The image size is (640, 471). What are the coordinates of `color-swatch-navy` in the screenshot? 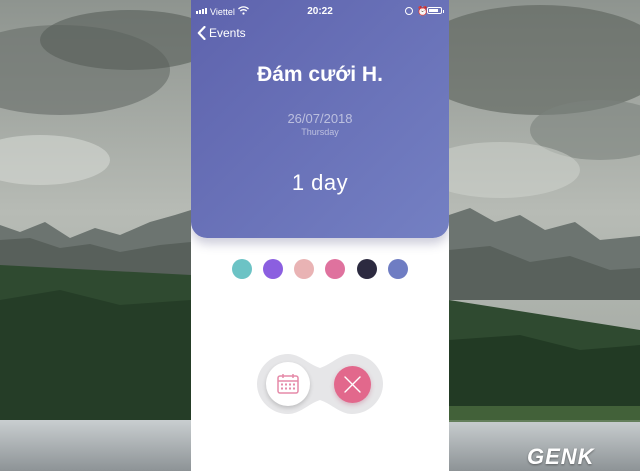 It's located at (367, 269).